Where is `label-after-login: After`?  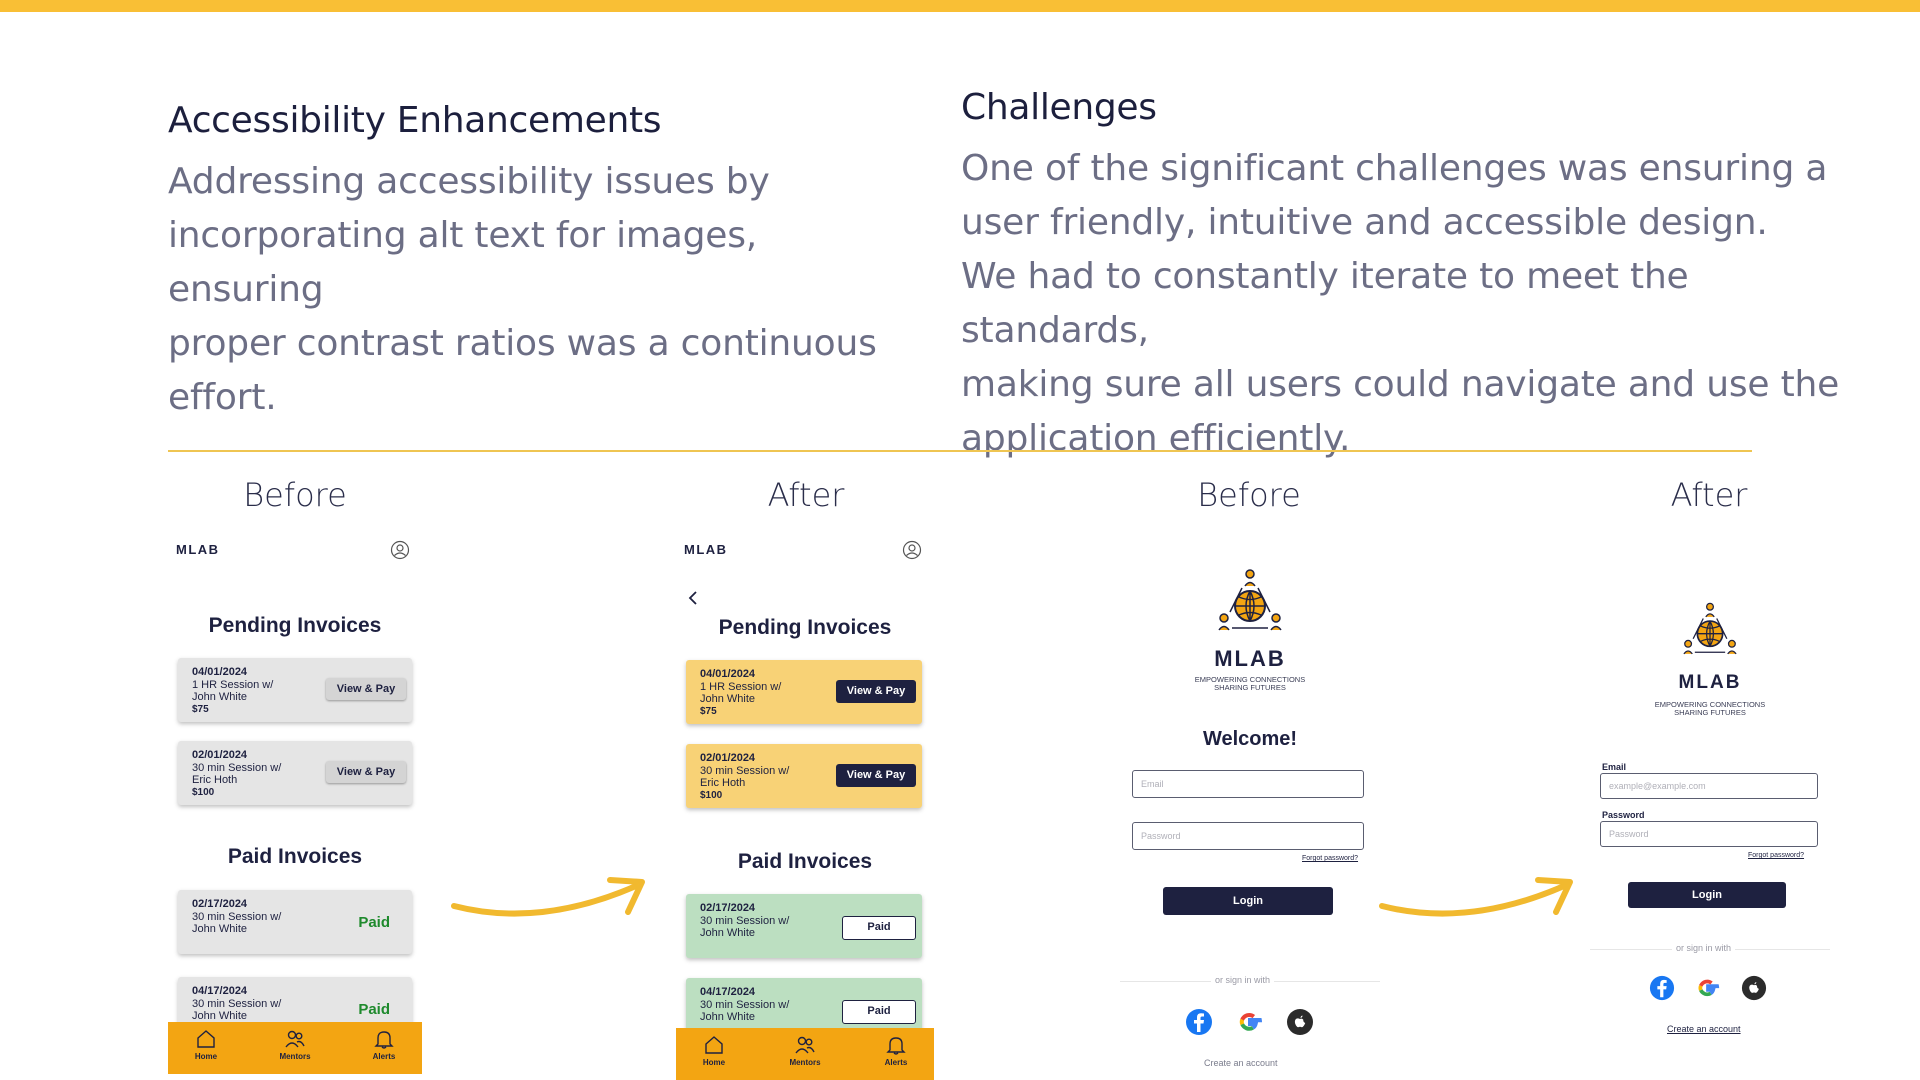 label-after-login: After is located at coordinates (1709, 495).